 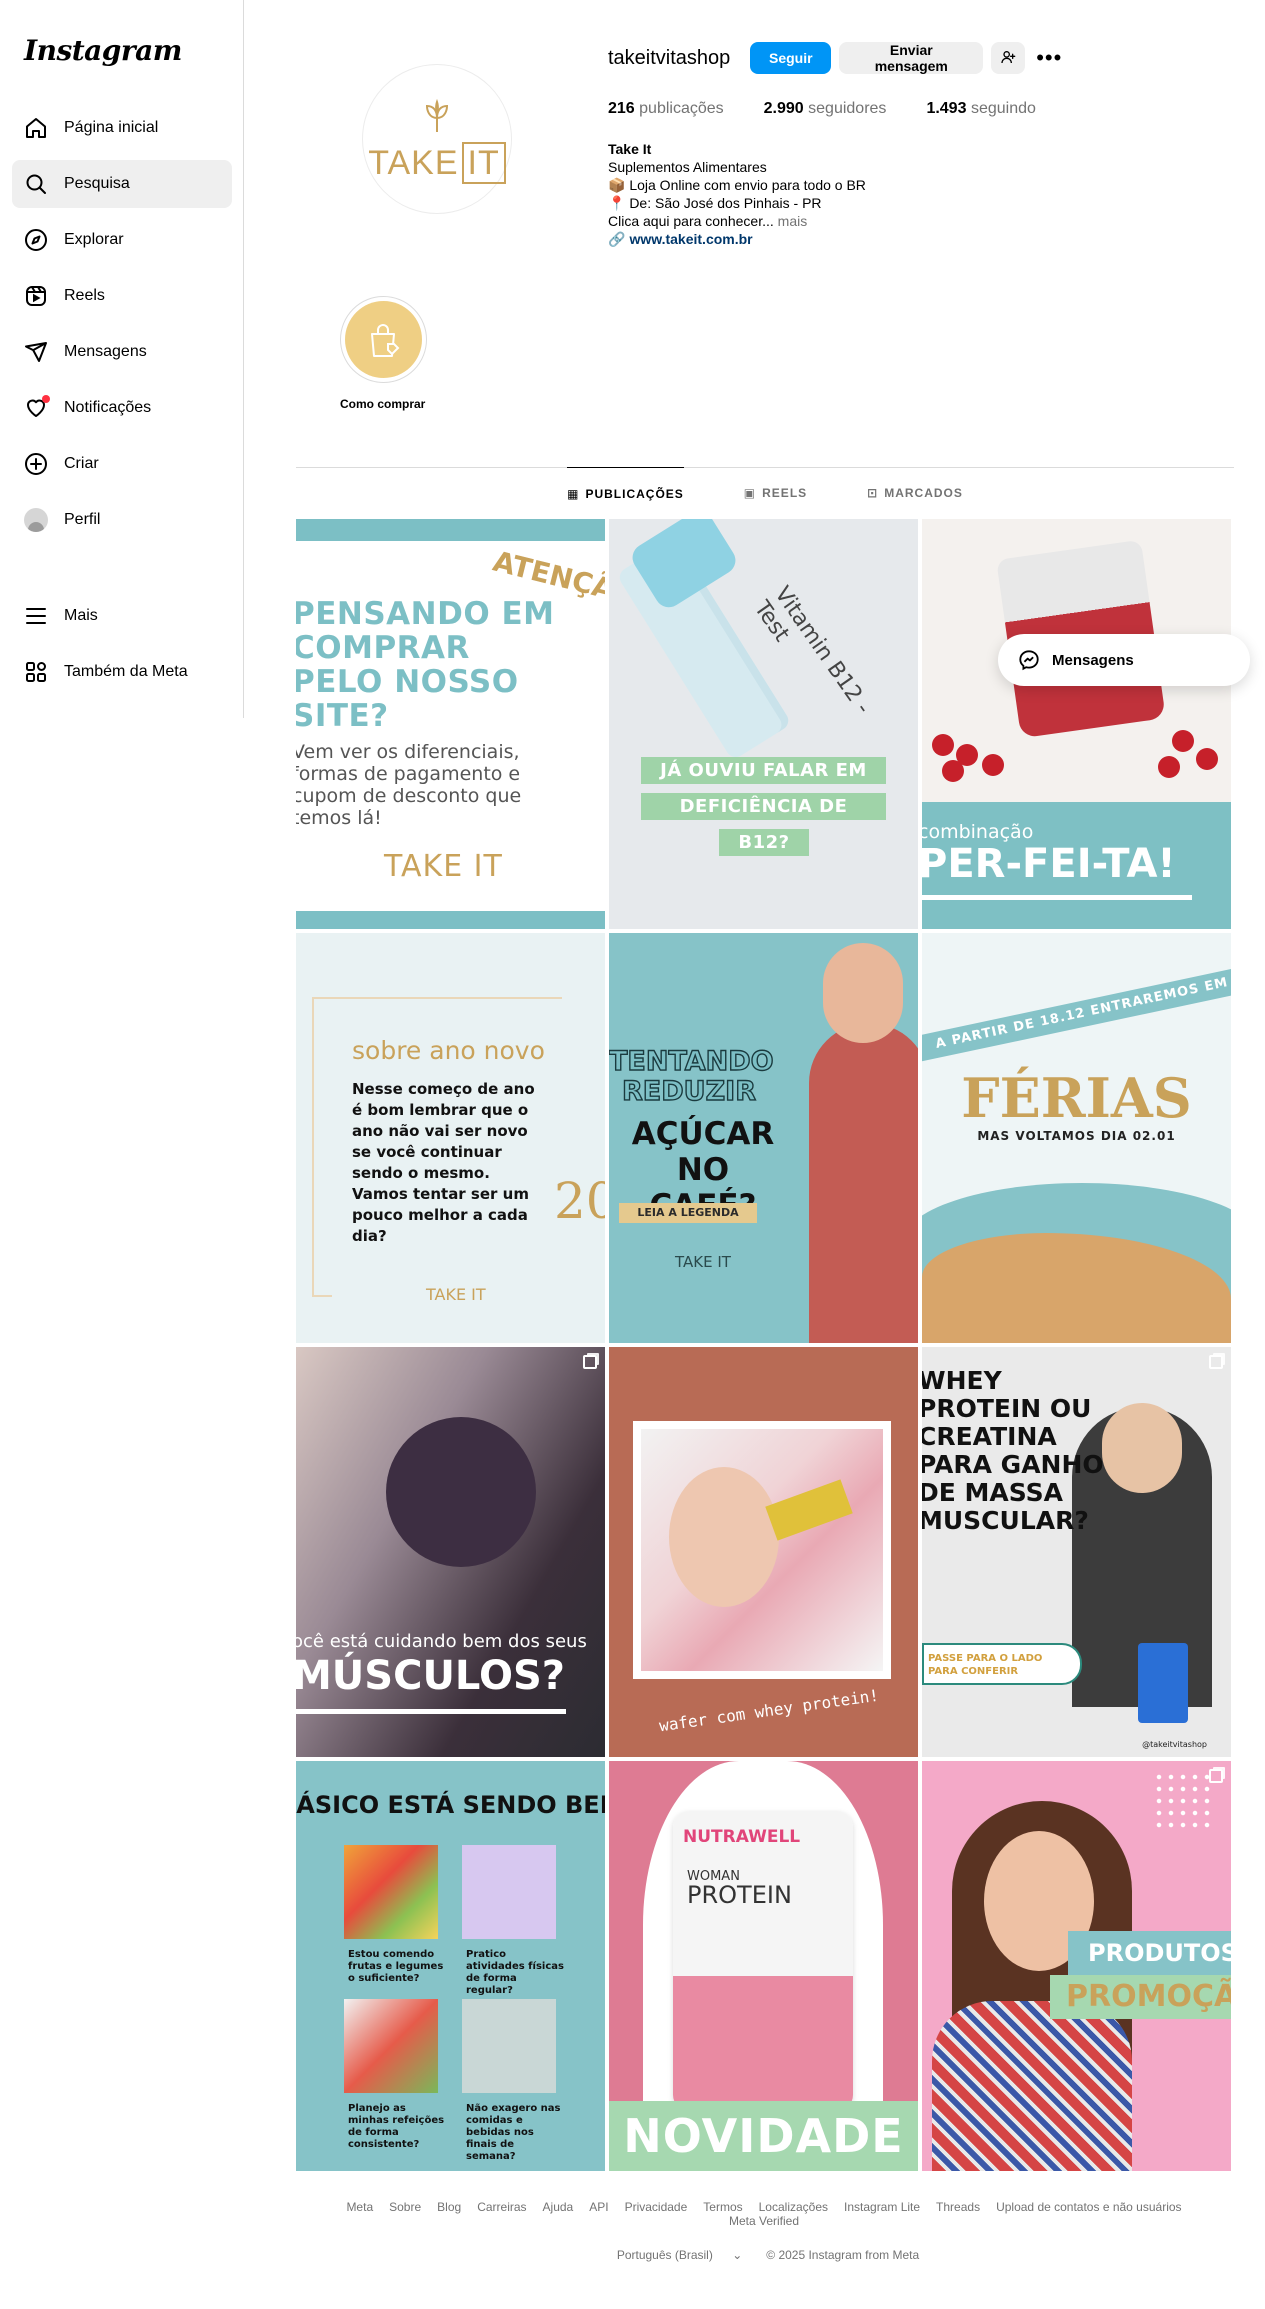 I want to click on sidebar-item-more: Mais, so click(x=122, y=616).